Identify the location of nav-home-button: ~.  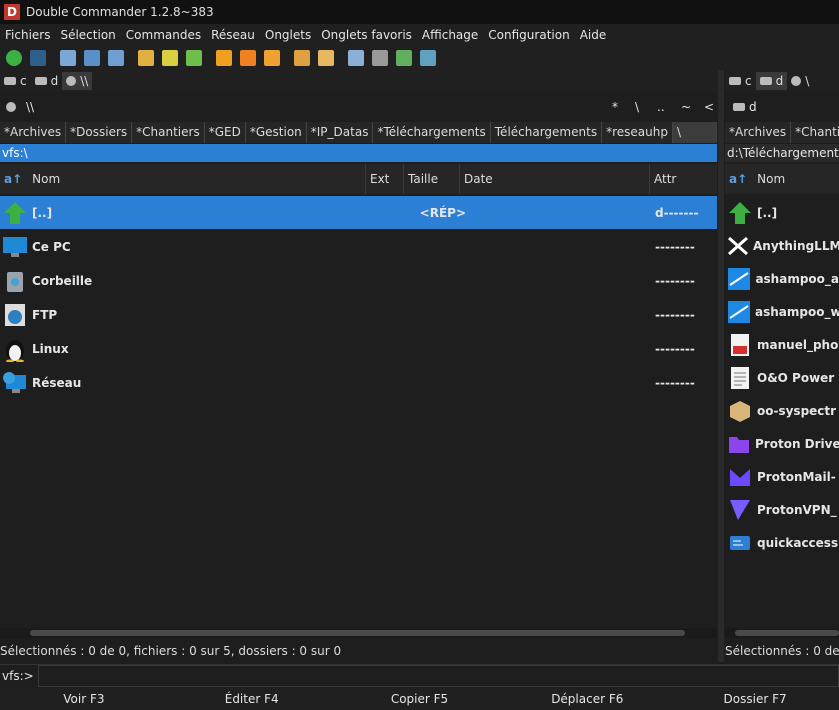
(686, 107).